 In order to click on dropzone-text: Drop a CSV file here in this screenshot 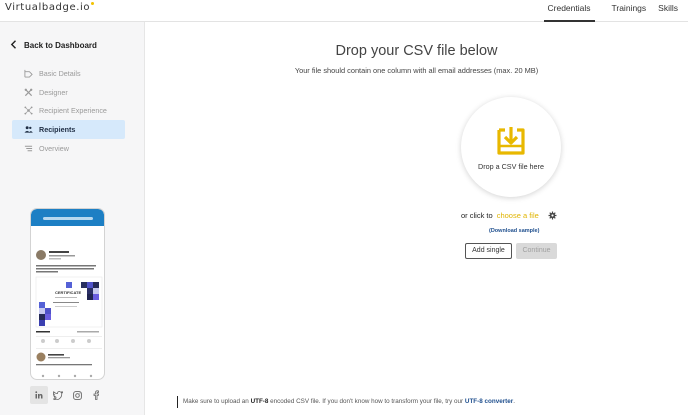, I will do `click(511, 166)`.